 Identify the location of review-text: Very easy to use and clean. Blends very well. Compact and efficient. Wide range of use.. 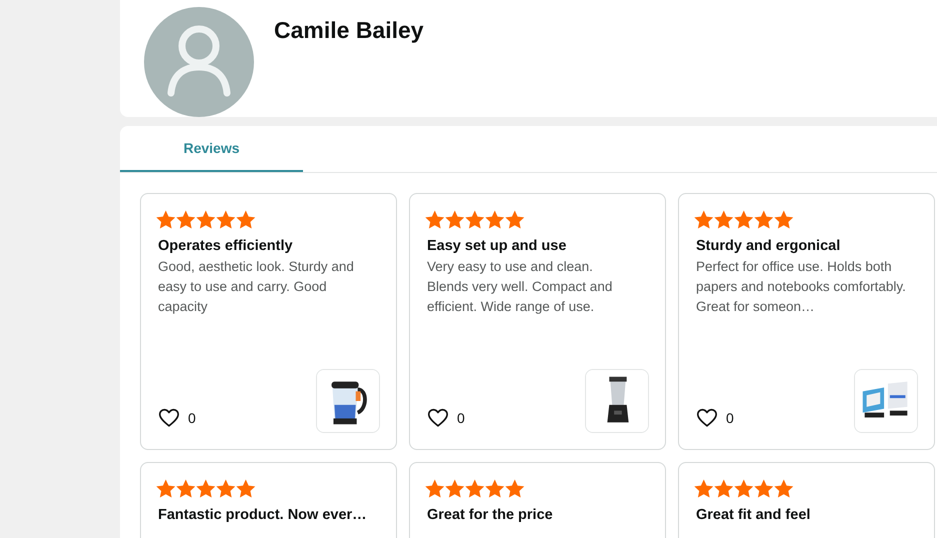
(520, 287).